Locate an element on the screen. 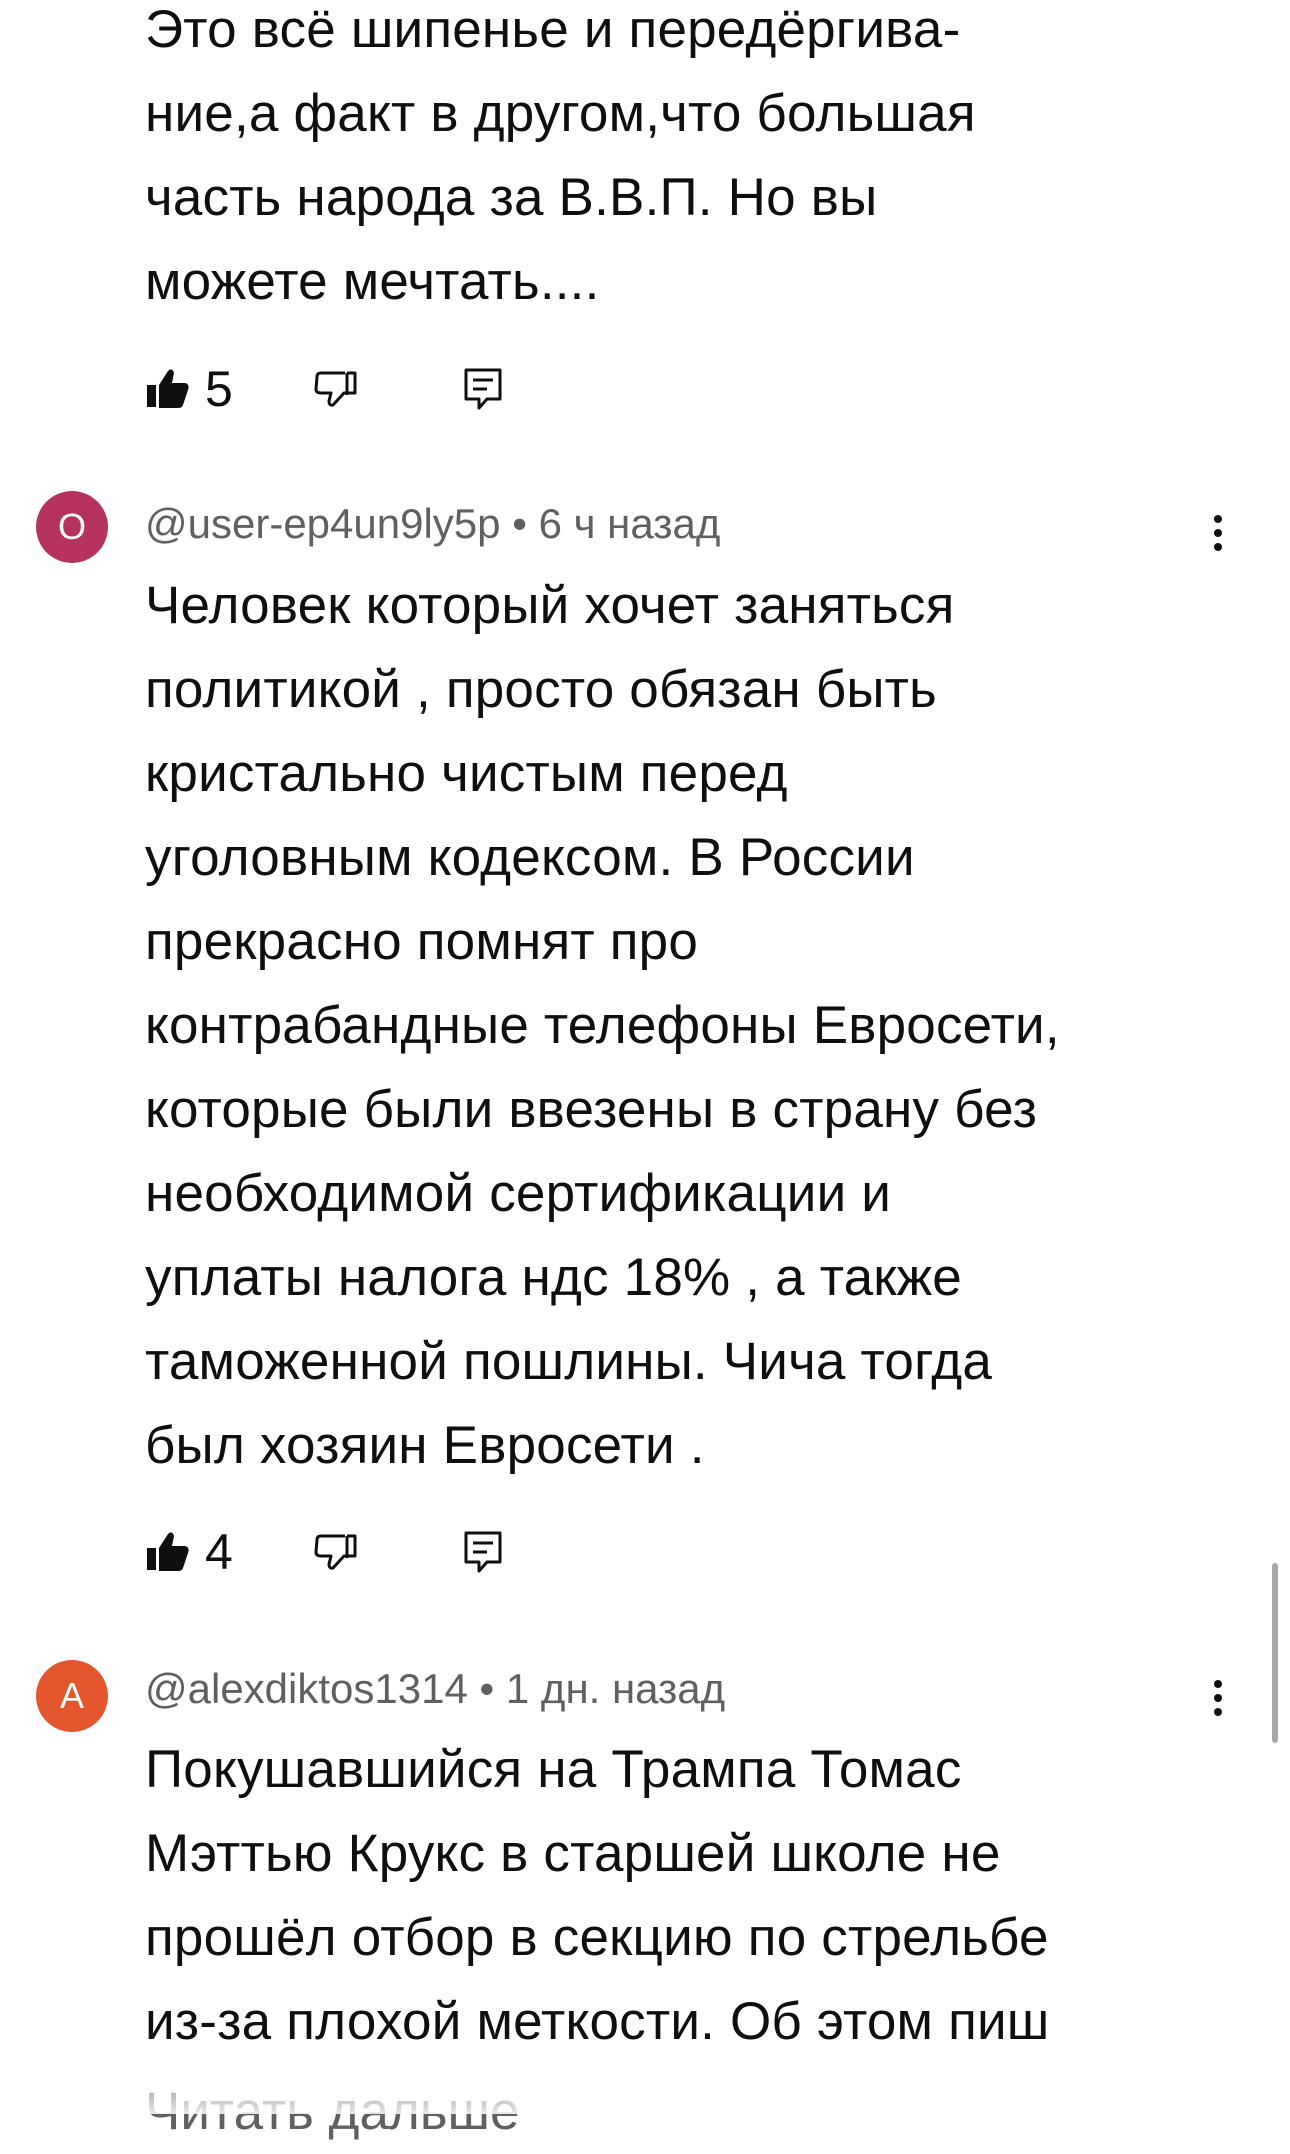 Image resolution: width=1290 pixels, height=2154 pixels. comment-2-author: @user-ep4un9ly5p is located at coordinates (323, 523).